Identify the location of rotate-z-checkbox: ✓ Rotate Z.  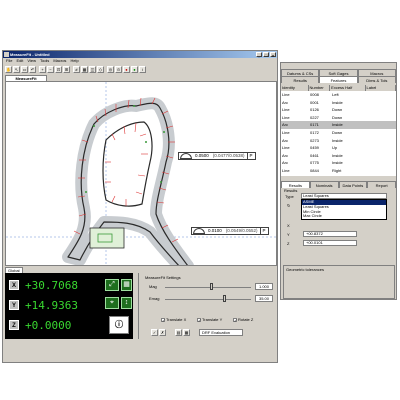
(243, 319).